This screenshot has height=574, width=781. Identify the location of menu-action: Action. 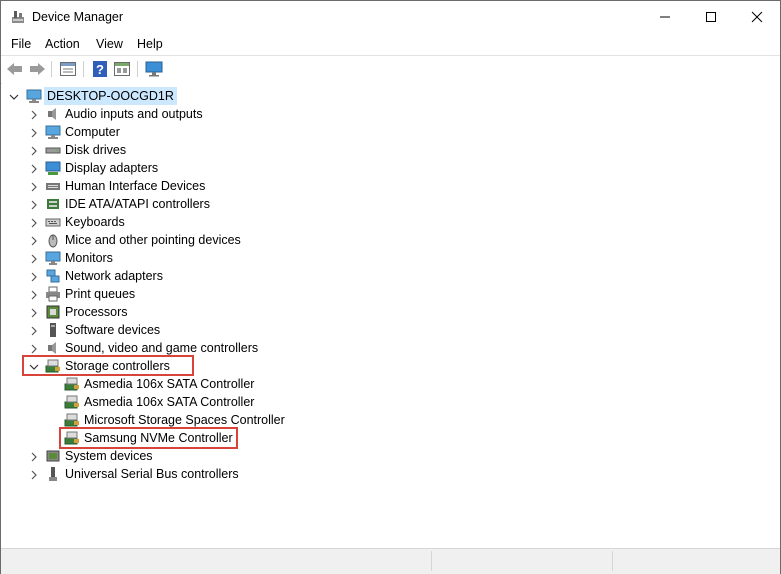
(62, 44).